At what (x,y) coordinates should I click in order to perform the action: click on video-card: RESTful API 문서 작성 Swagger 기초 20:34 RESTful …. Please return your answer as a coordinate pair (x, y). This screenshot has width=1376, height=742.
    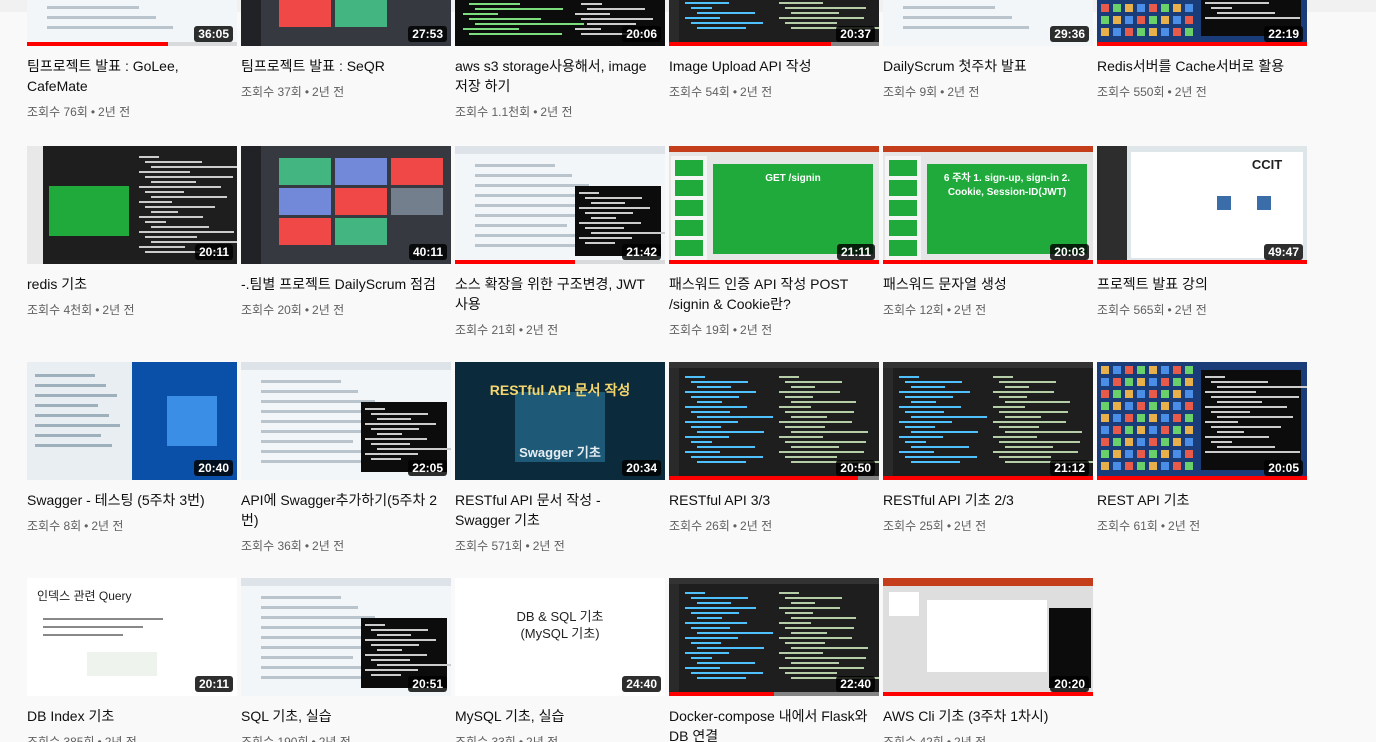
    Looking at the image, I should click on (560, 458).